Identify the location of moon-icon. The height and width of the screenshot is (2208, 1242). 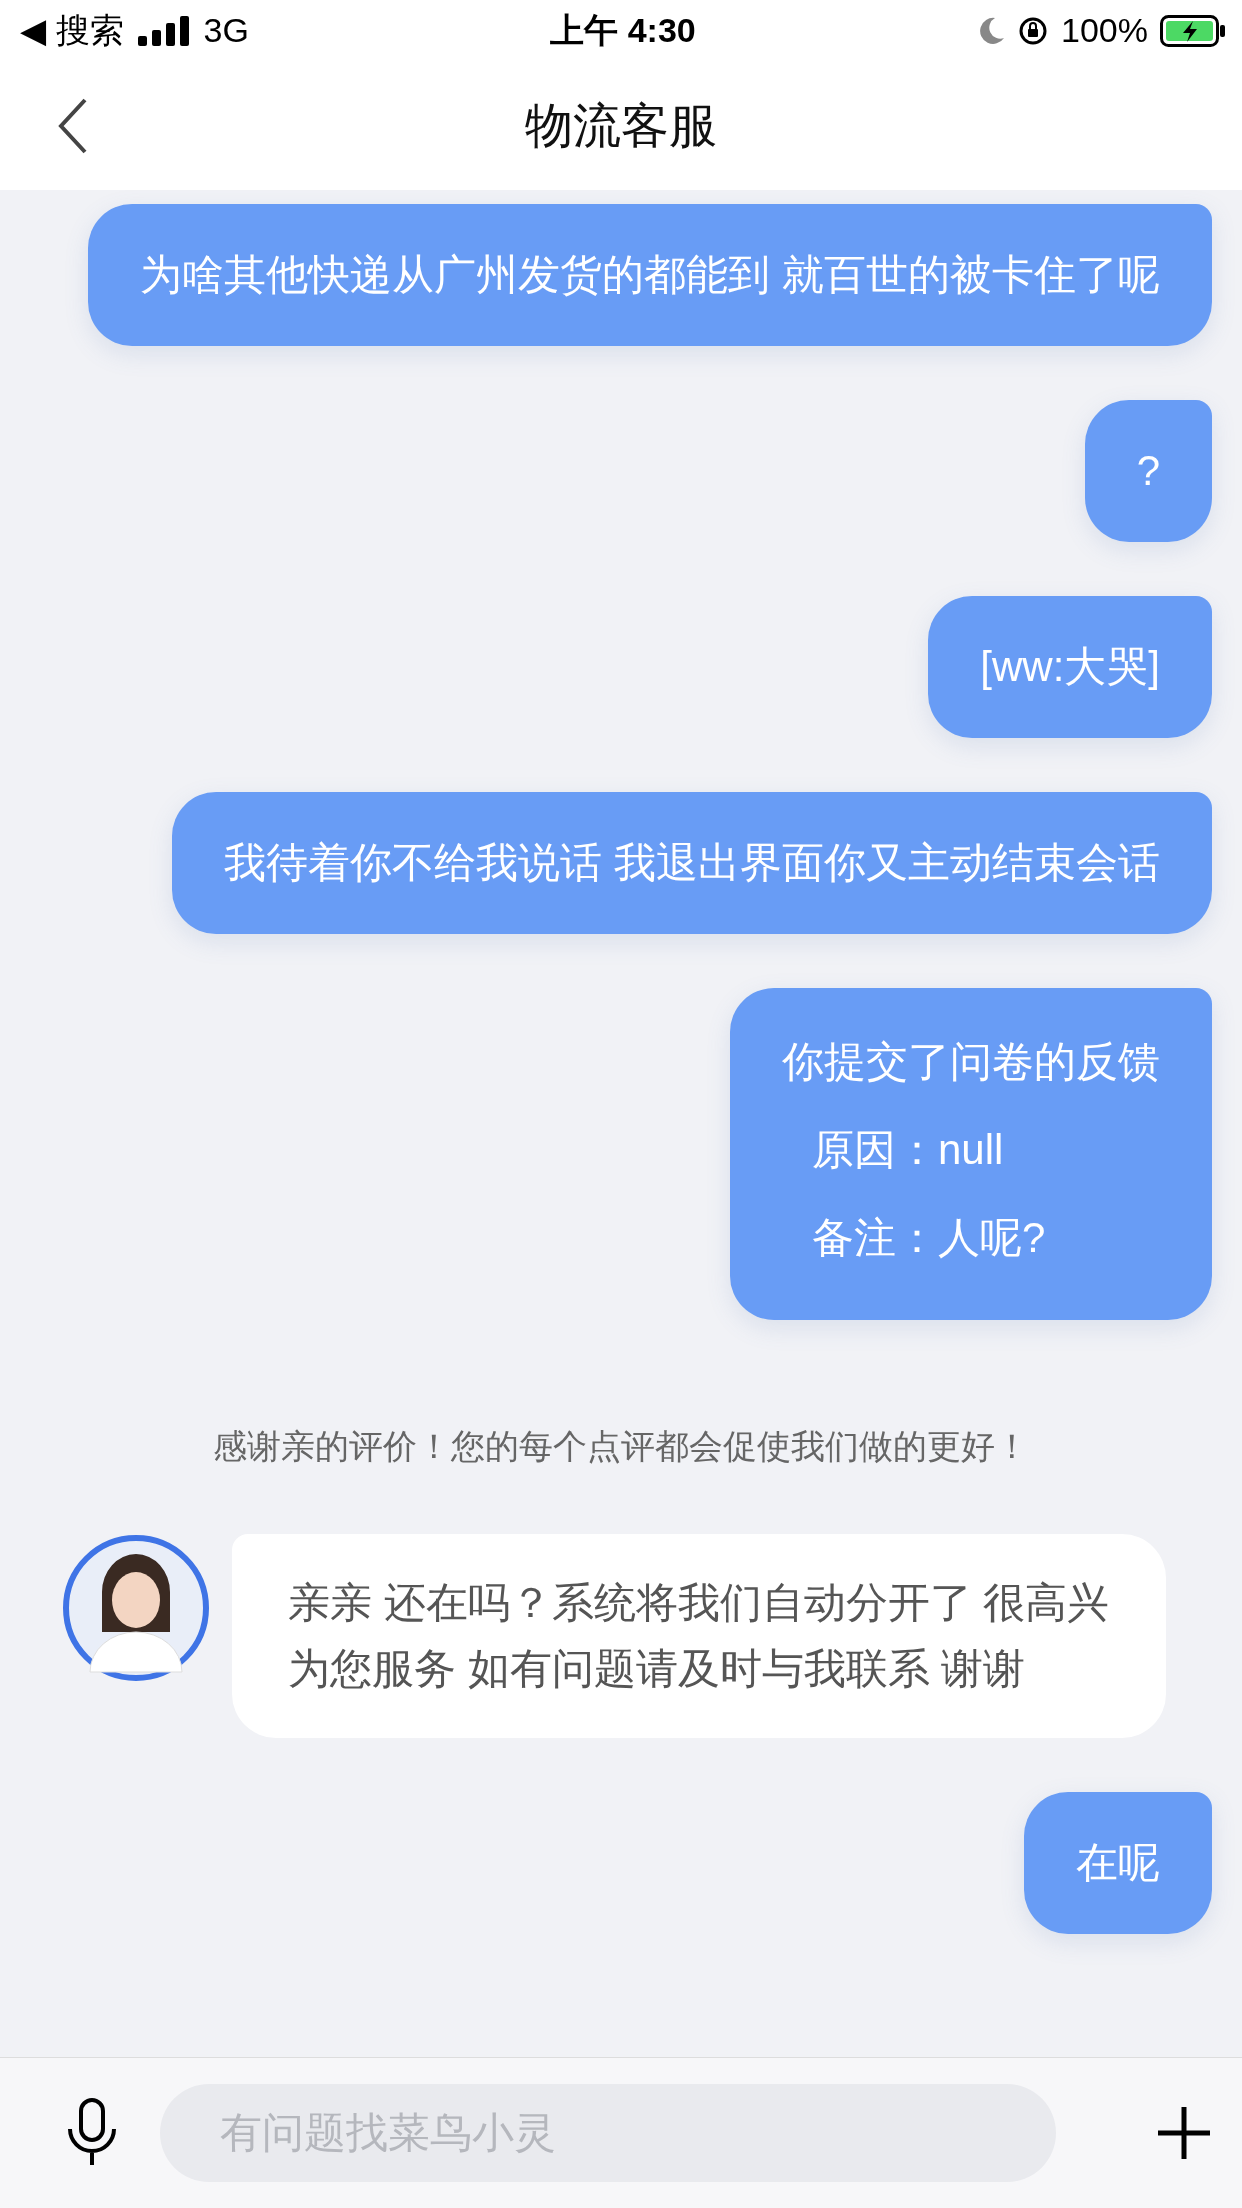
(991, 31).